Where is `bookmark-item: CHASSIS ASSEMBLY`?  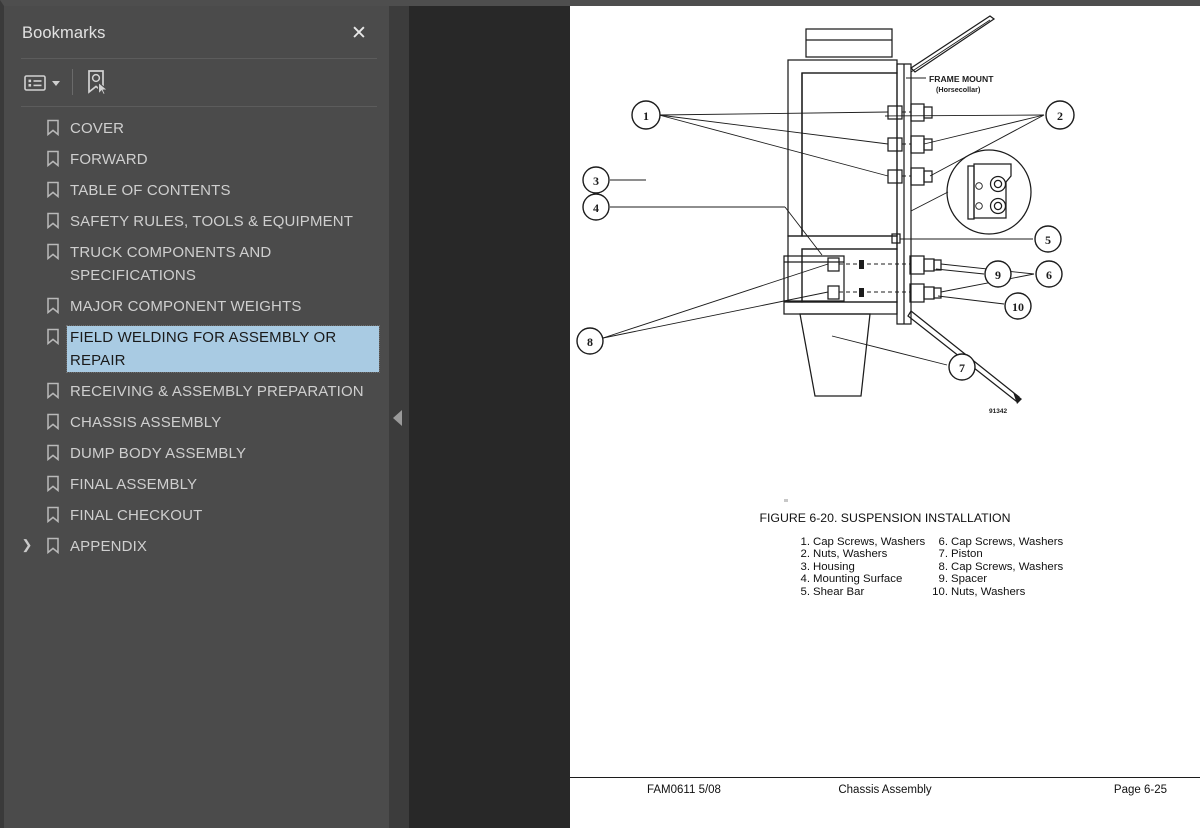
bookmark-item: CHASSIS ASSEMBLY is located at coordinates (196, 422).